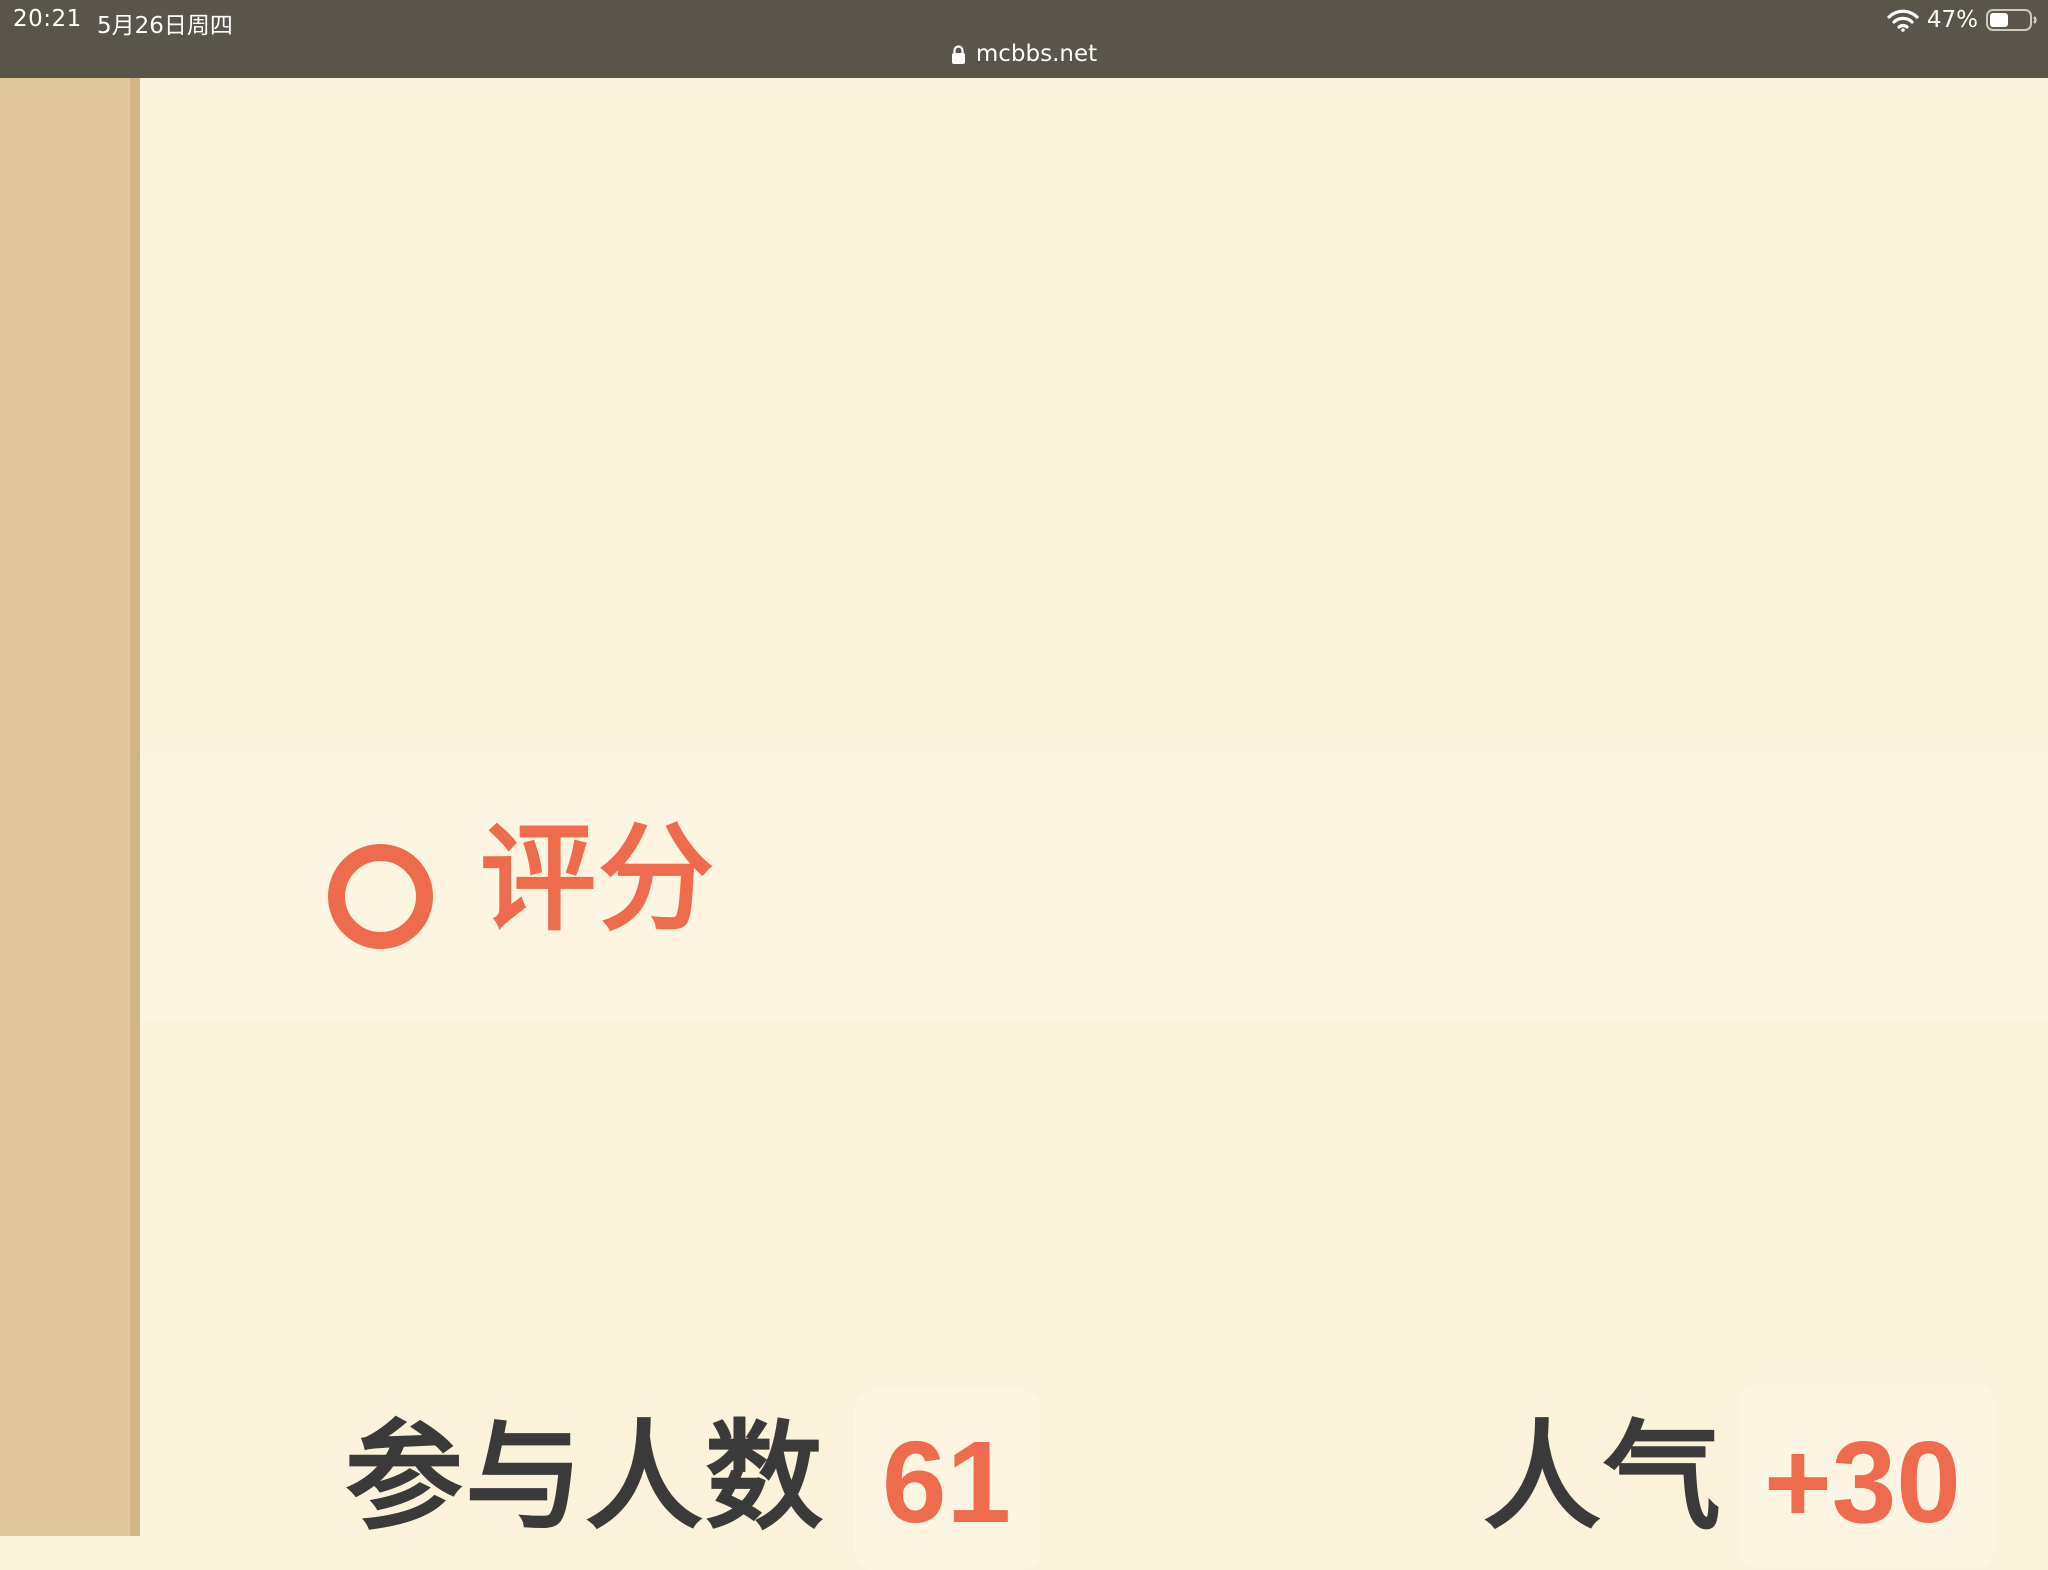  What do you see at coordinates (165, 26) in the screenshot?
I see `status-date: 5月26日周四` at bounding box center [165, 26].